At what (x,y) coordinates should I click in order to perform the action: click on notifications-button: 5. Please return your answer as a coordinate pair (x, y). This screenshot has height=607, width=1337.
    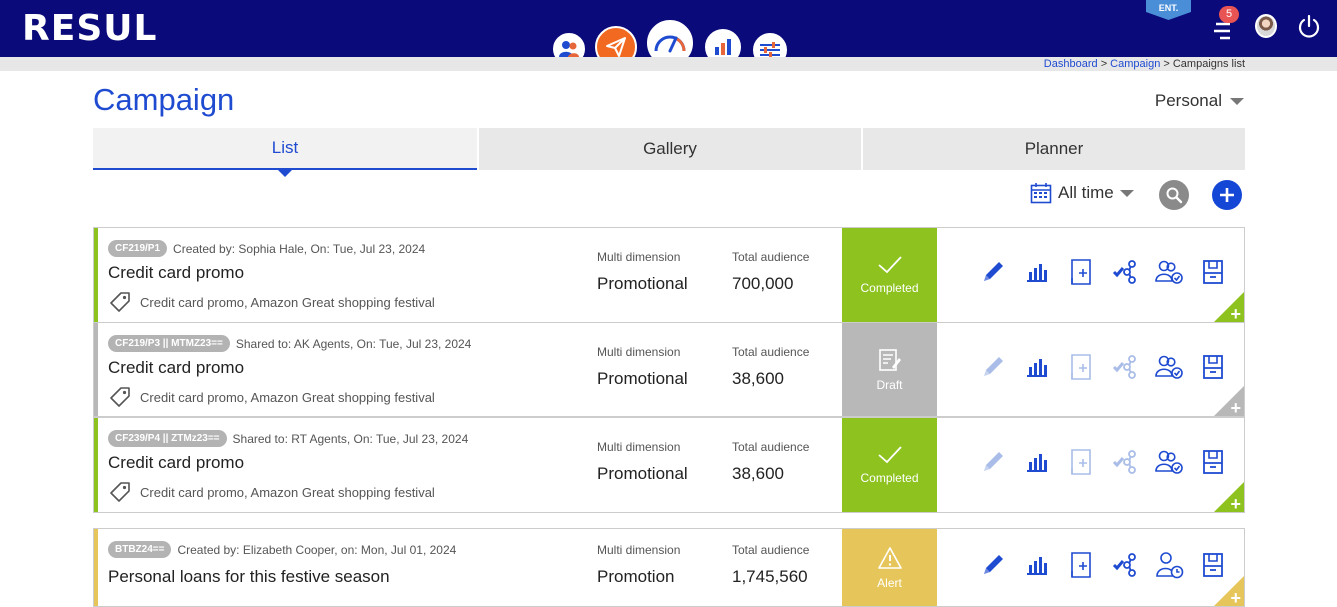
    Looking at the image, I should click on (1224, 24).